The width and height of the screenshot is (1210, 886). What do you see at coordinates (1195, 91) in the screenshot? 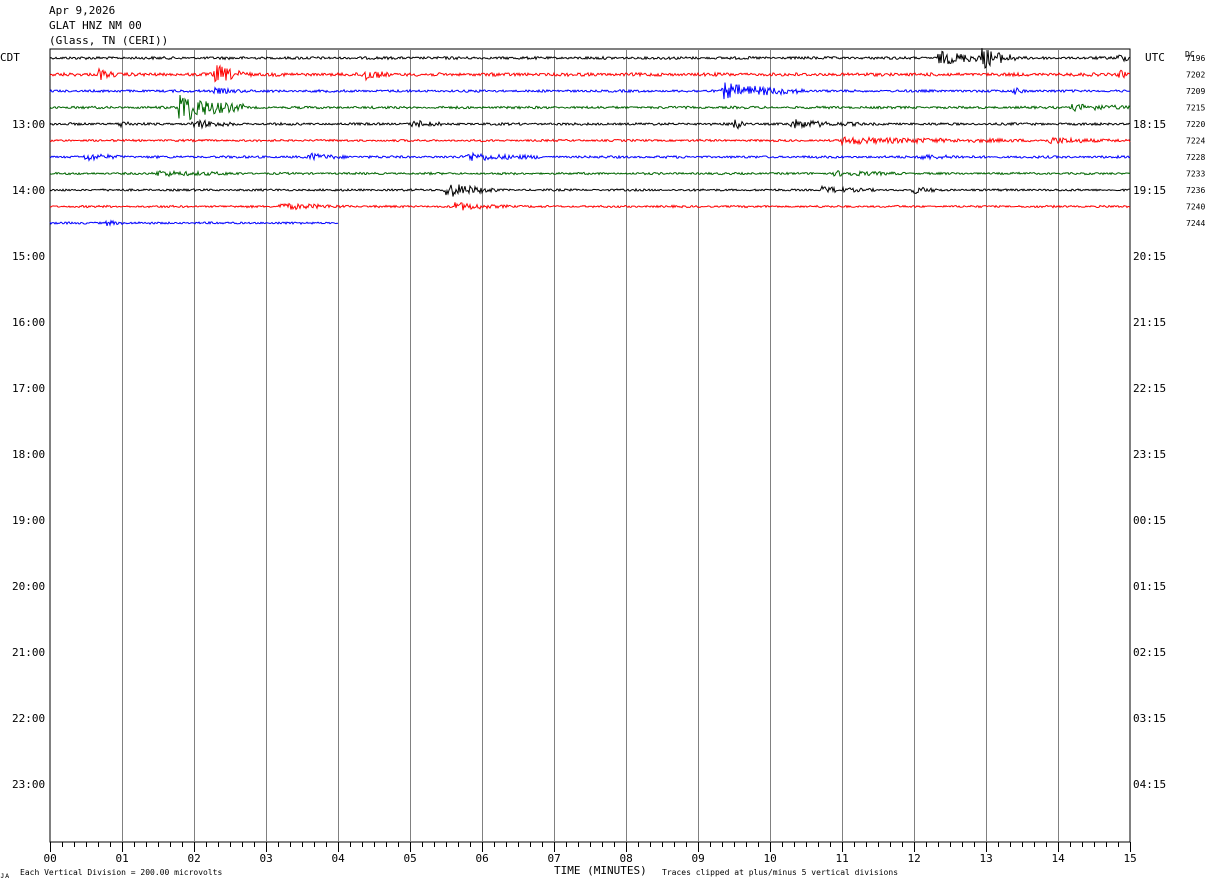
I see `trace-count-label: 7209` at bounding box center [1195, 91].